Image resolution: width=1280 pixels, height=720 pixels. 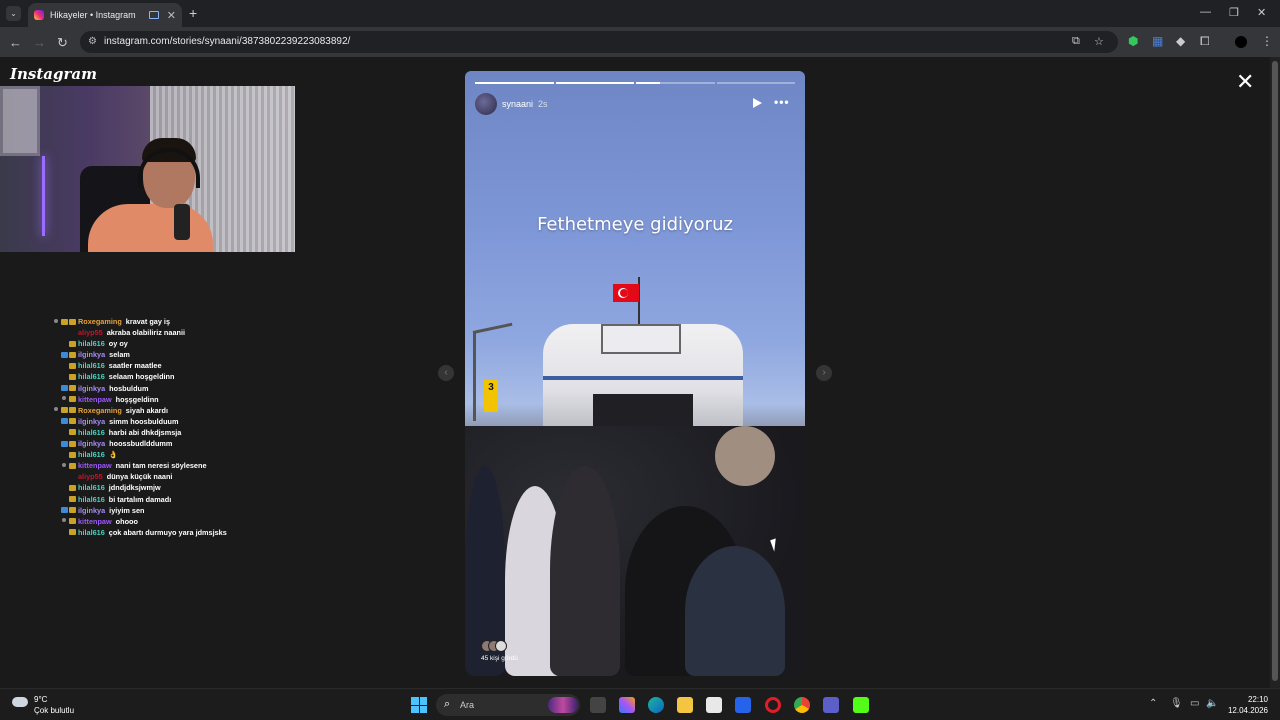 What do you see at coordinates (39, 15) in the screenshot?
I see `instagram-favicon-icon` at bounding box center [39, 15].